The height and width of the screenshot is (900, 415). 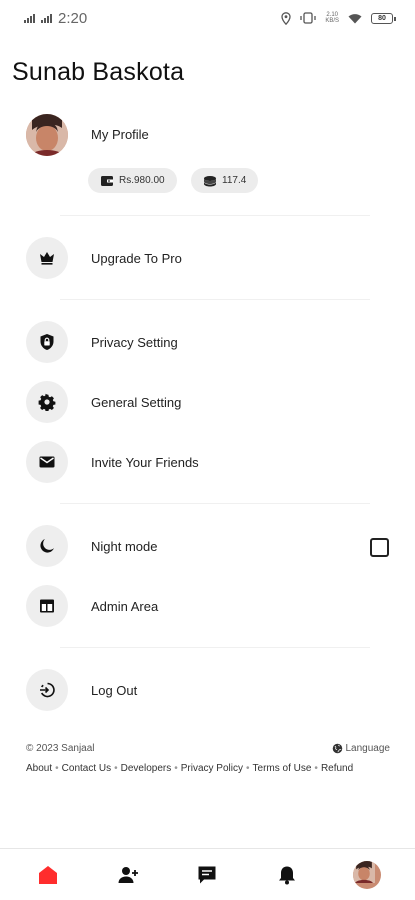 What do you see at coordinates (55, 18) in the screenshot?
I see `status-left: 2:20` at bounding box center [55, 18].